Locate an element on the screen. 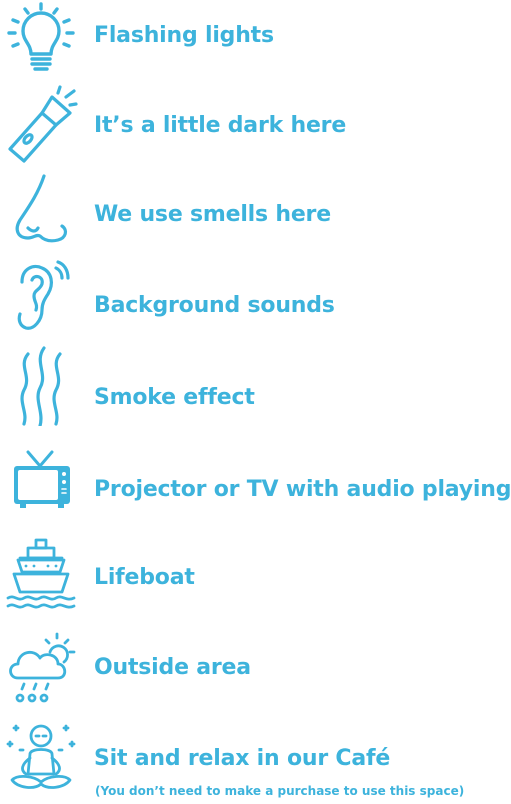 The height and width of the screenshot is (804, 511). item-projector-tv: Projector or TV with audio playing is located at coordinates (255, 487).